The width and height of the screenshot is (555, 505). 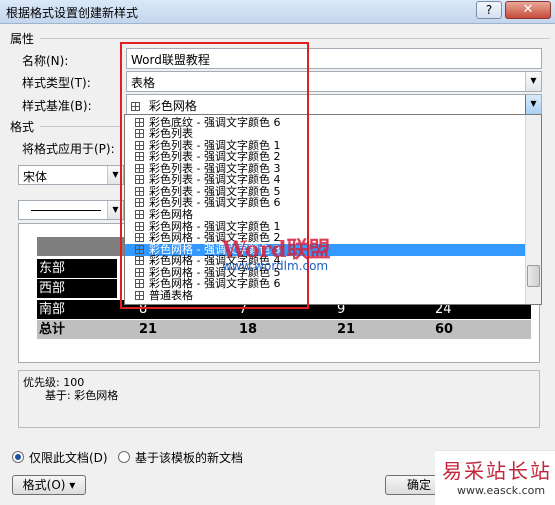 I want to click on only-this-document-radio, so click(x=18, y=457).